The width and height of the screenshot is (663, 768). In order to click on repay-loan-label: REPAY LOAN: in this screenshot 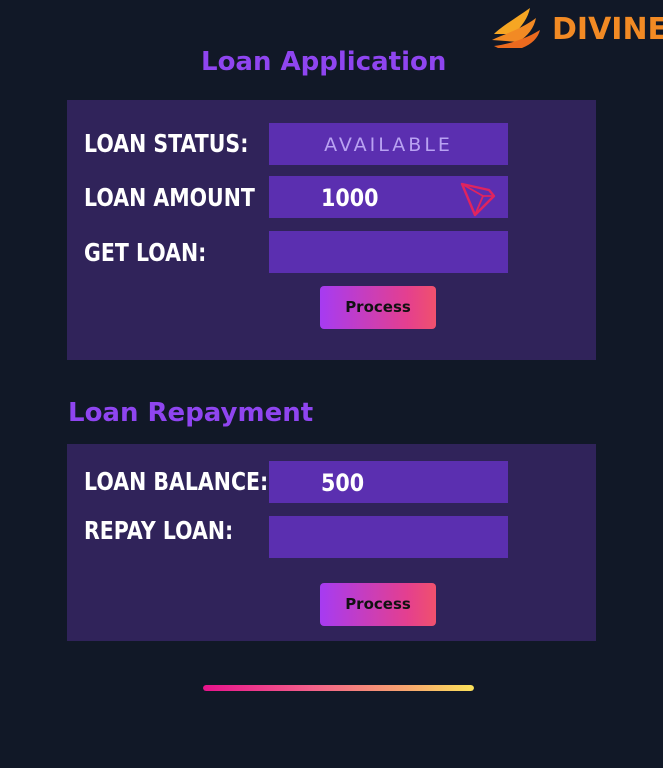, I will do `click(159, 530)`.